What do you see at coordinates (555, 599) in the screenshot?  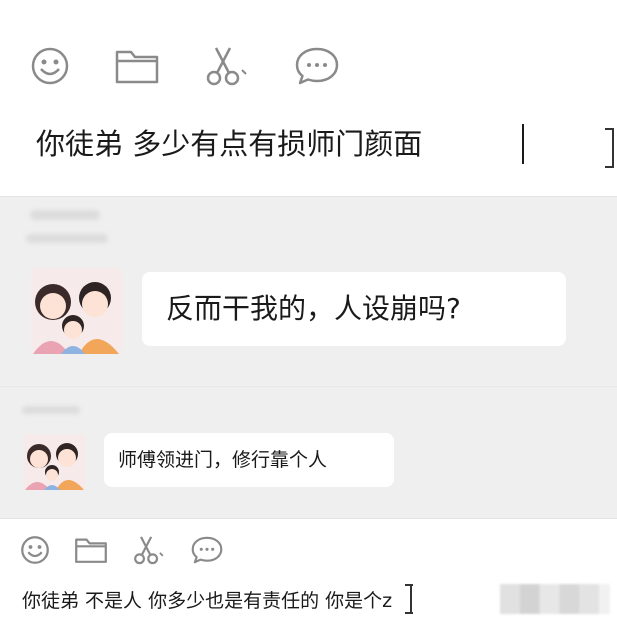 I see `pixelated-overlay` at bounding box center [555, 599].